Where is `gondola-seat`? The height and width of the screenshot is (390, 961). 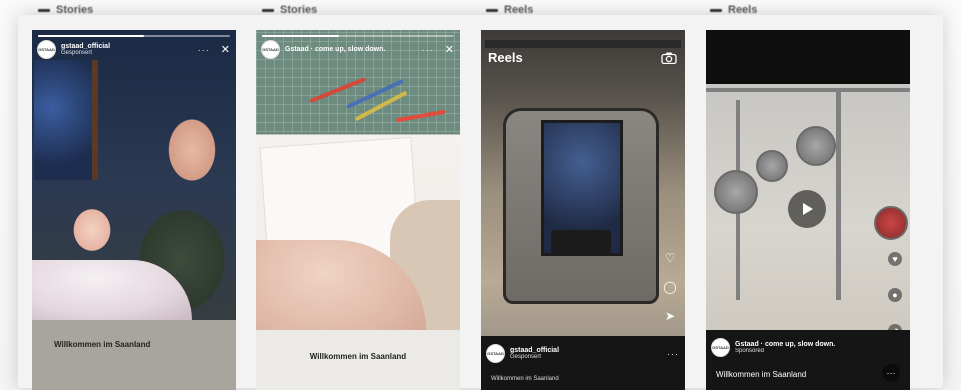
gondola-seat is located at coordinates (581, 242).